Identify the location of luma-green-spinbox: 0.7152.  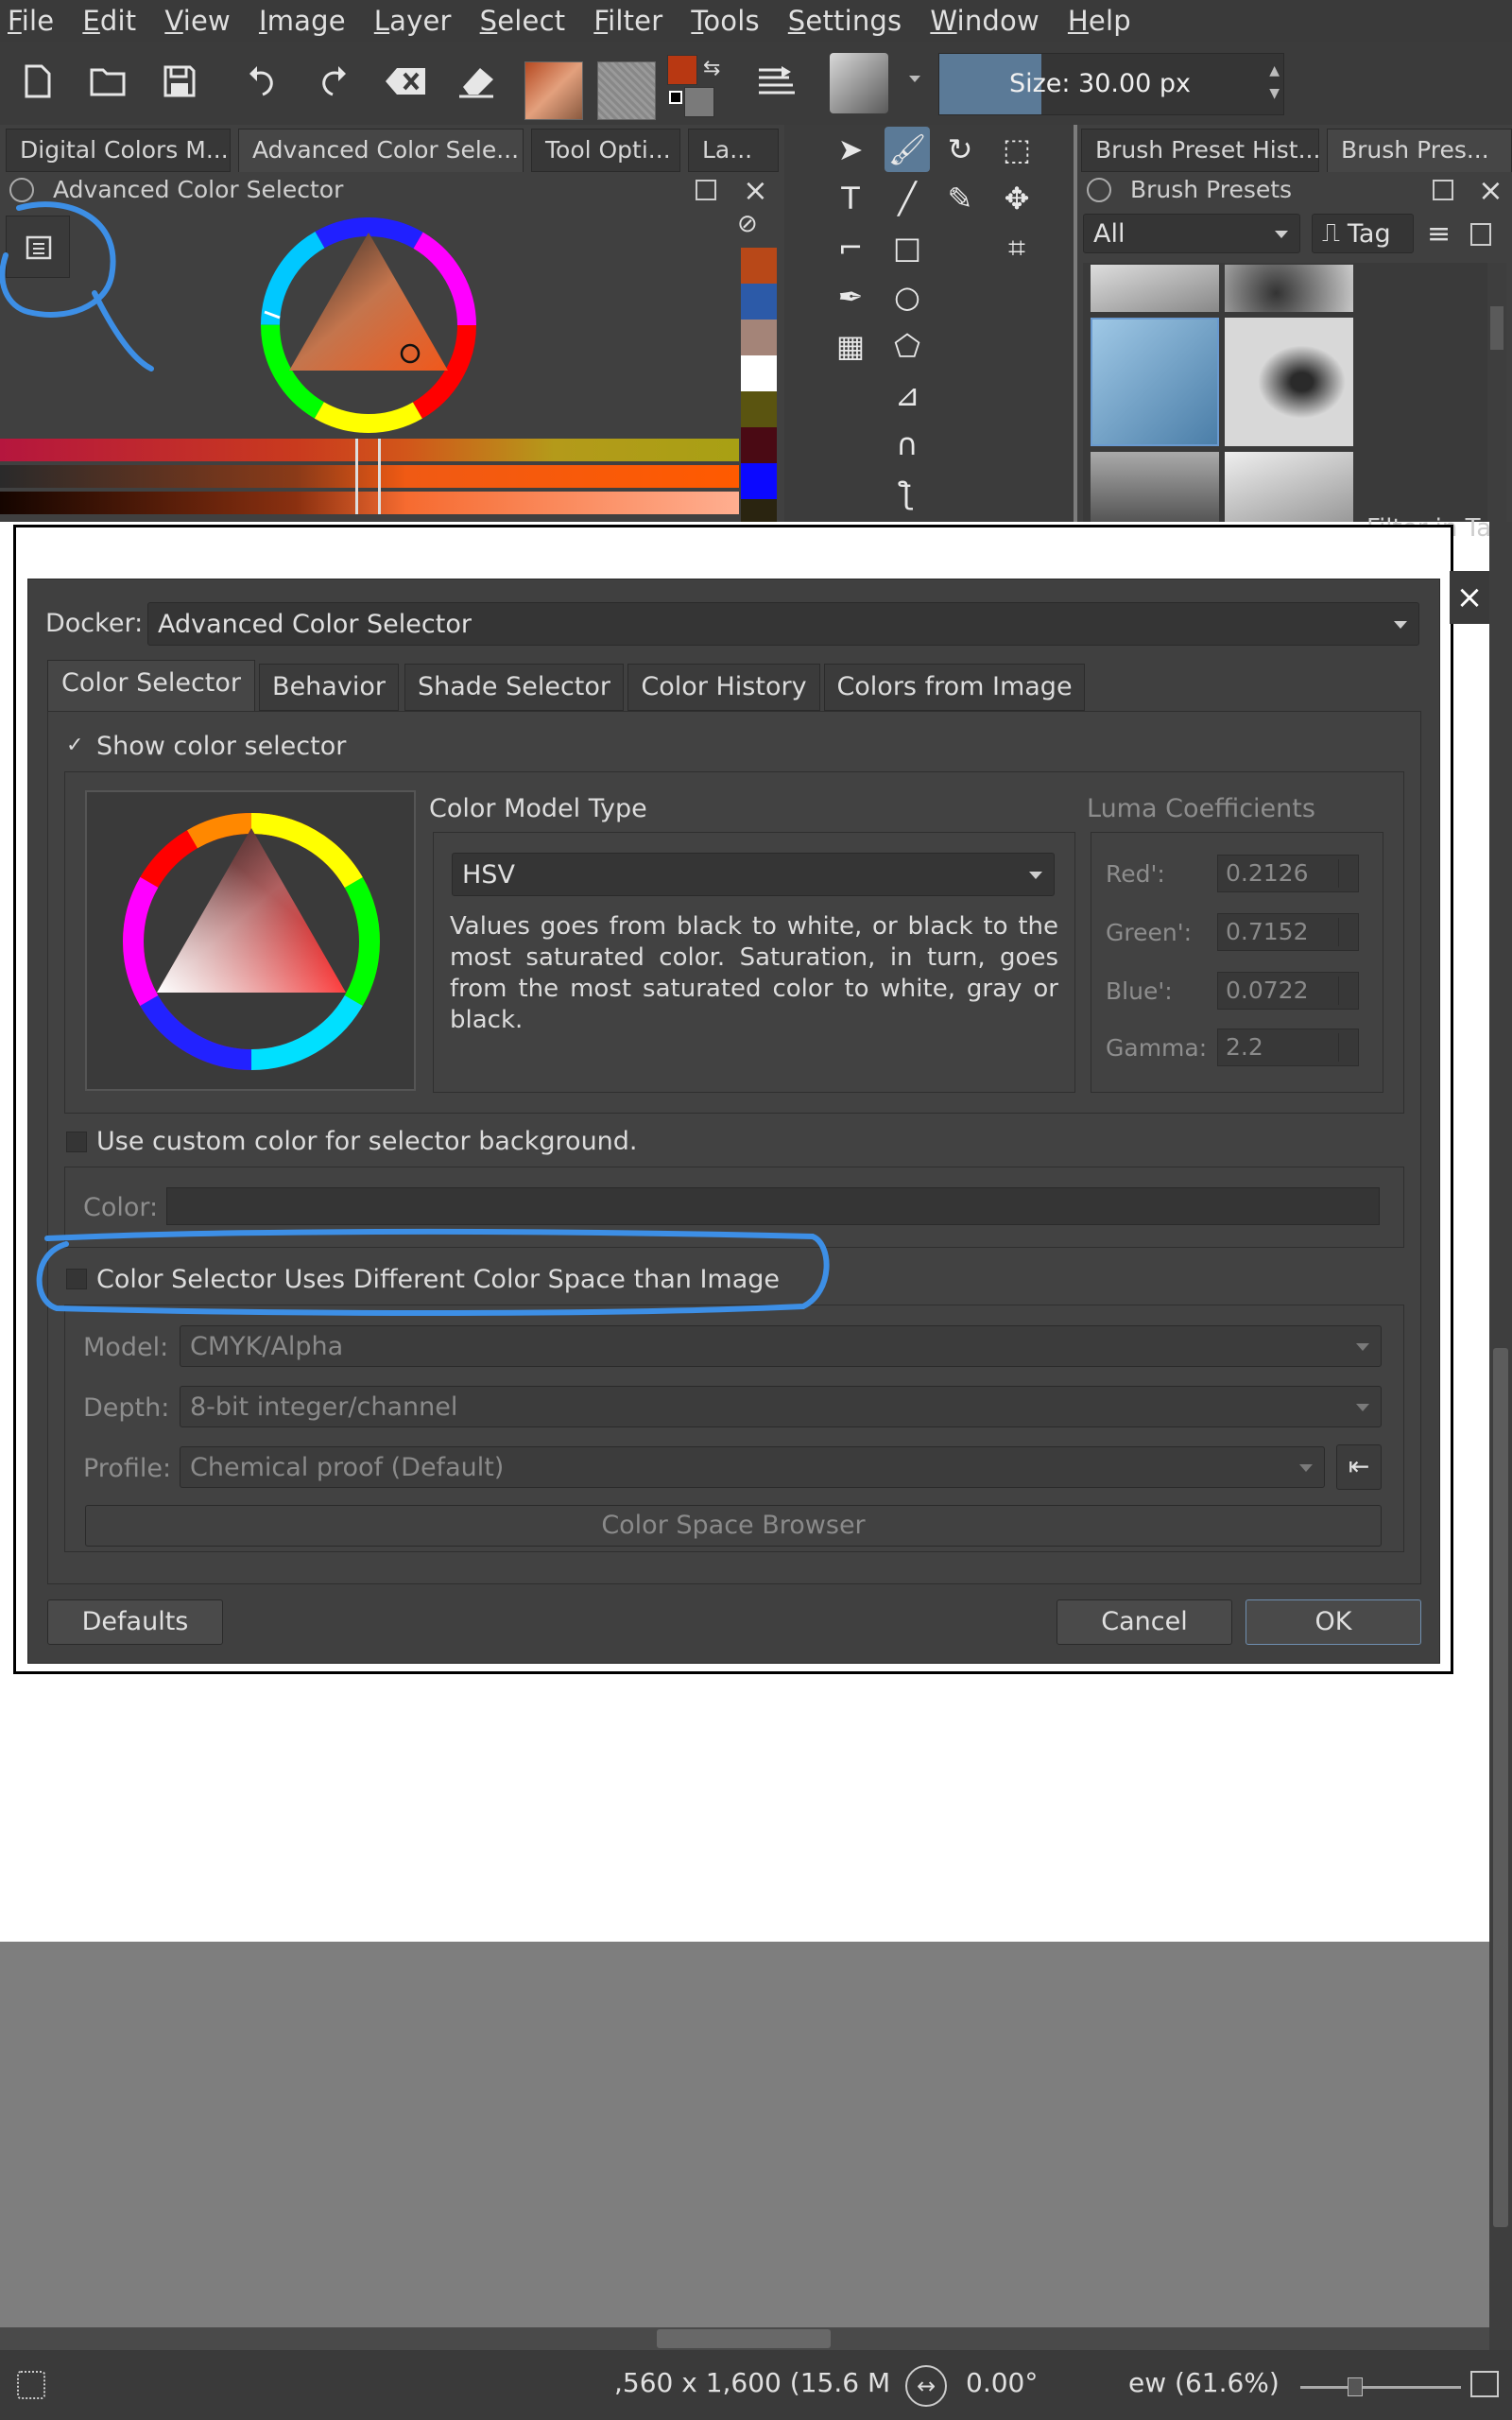
(1288, 932).